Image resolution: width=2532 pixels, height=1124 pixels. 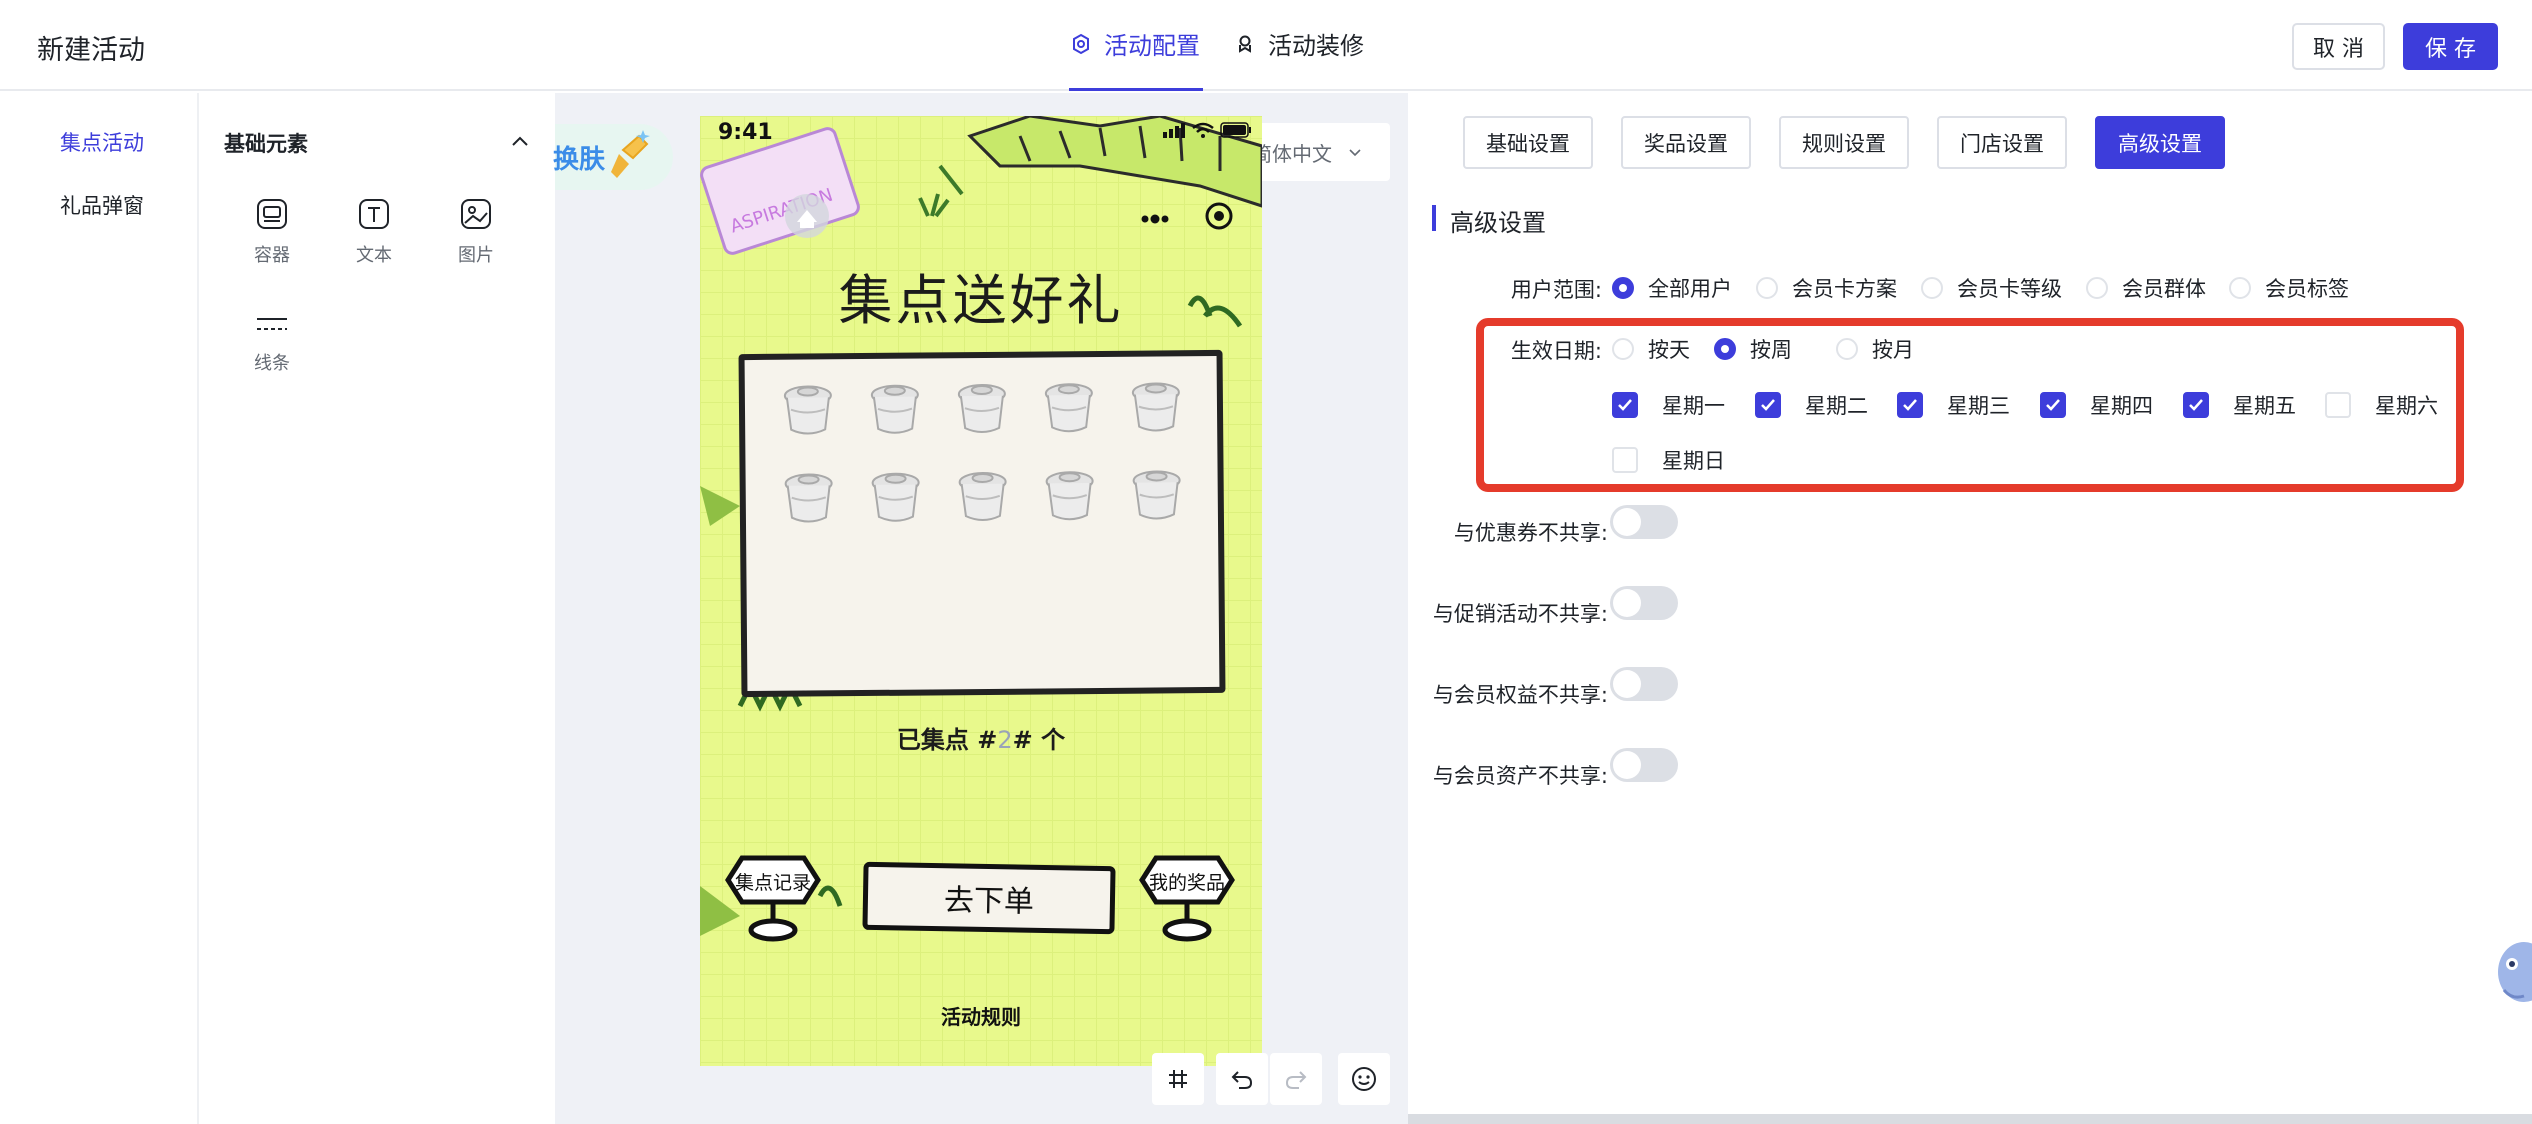 I want to click on toggle-coupon-not-shared, so click(x=1644, y=522).